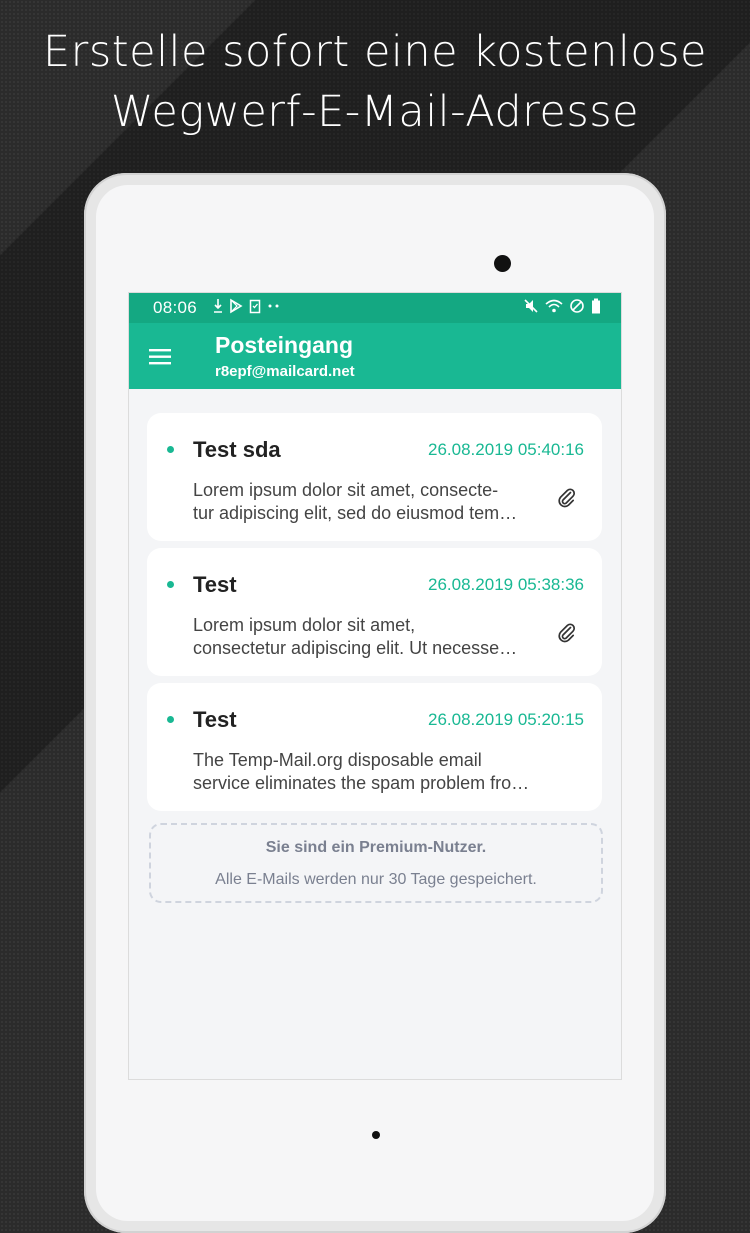 The height and width of the screenshot is (1233, 750). What do you see at coordinates (376, 1135) in the screenshot?
I see `home-indicator` at bounding box center [376, 1135].